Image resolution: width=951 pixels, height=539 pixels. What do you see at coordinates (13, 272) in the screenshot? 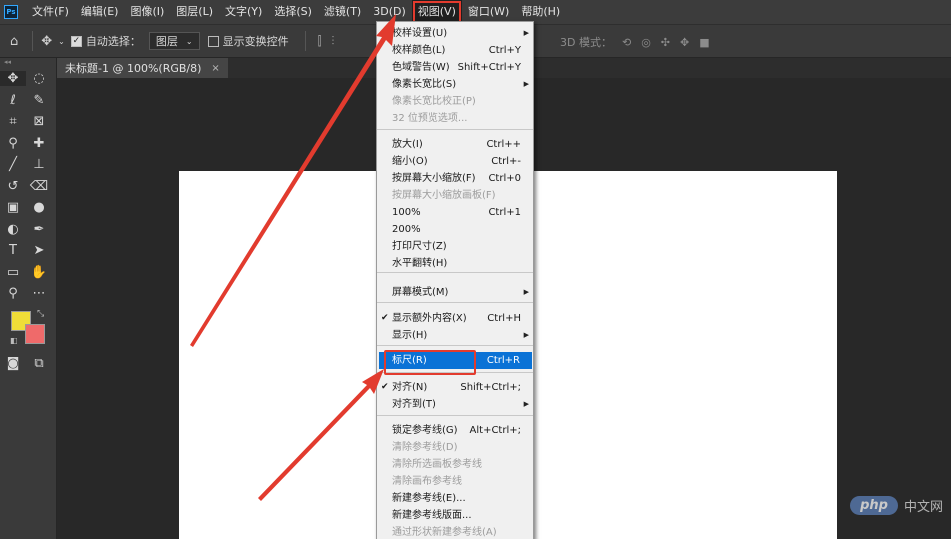
I see `rectangle-tool-icon: ▭` at bounding box center [13, 272].